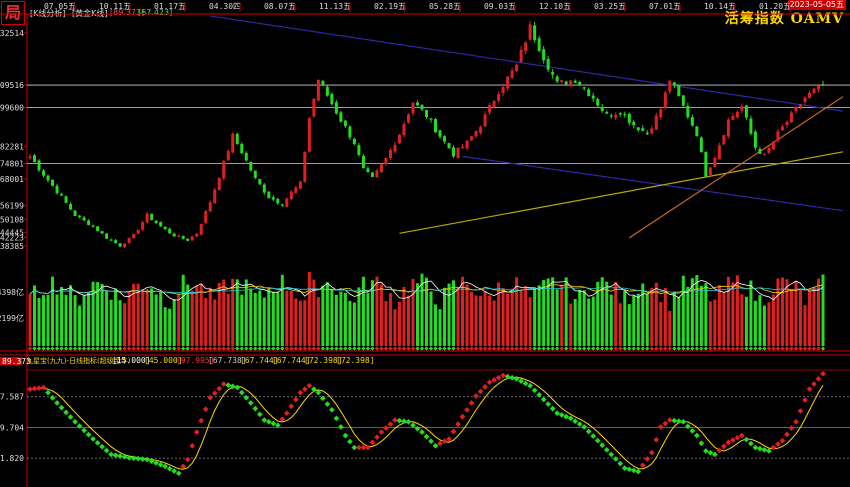 The width and height of the screenshot is (850, 487). What do you see at coordinates (60, 6) in the screenshot?
I see `x-tick-label: 07.05五` at bounding box center [60, 6].